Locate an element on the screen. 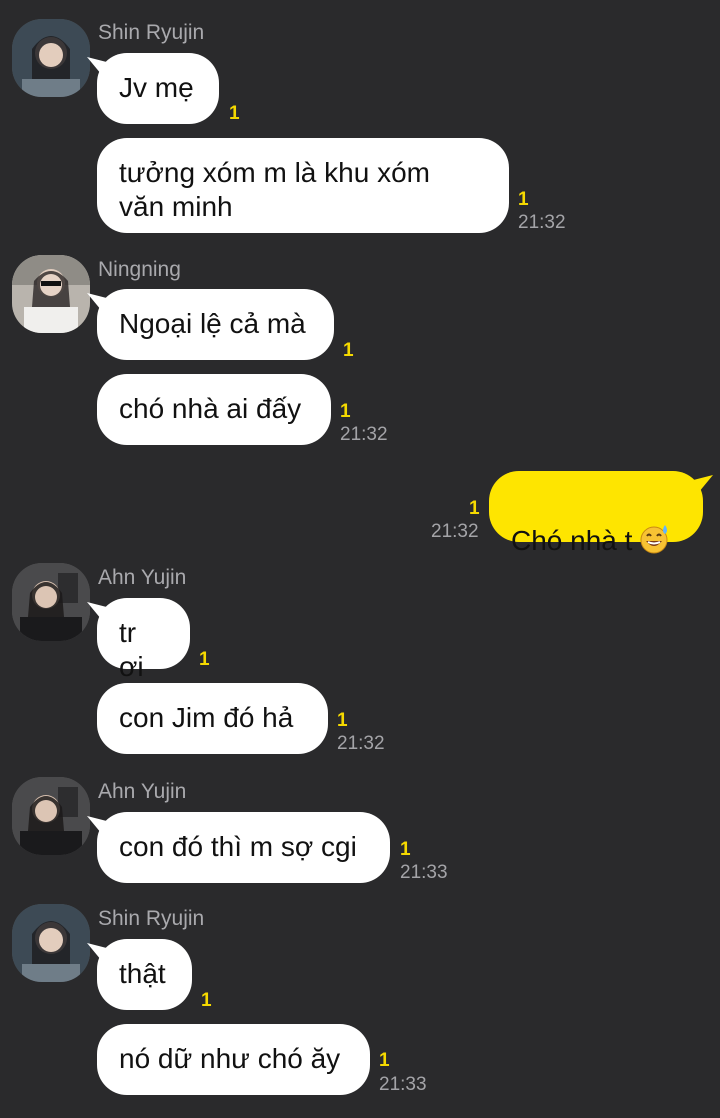 This screenshot has width=720, height=1118. message-bubble: nó dữ như chó ăy is located at coordinates (233, 1059).